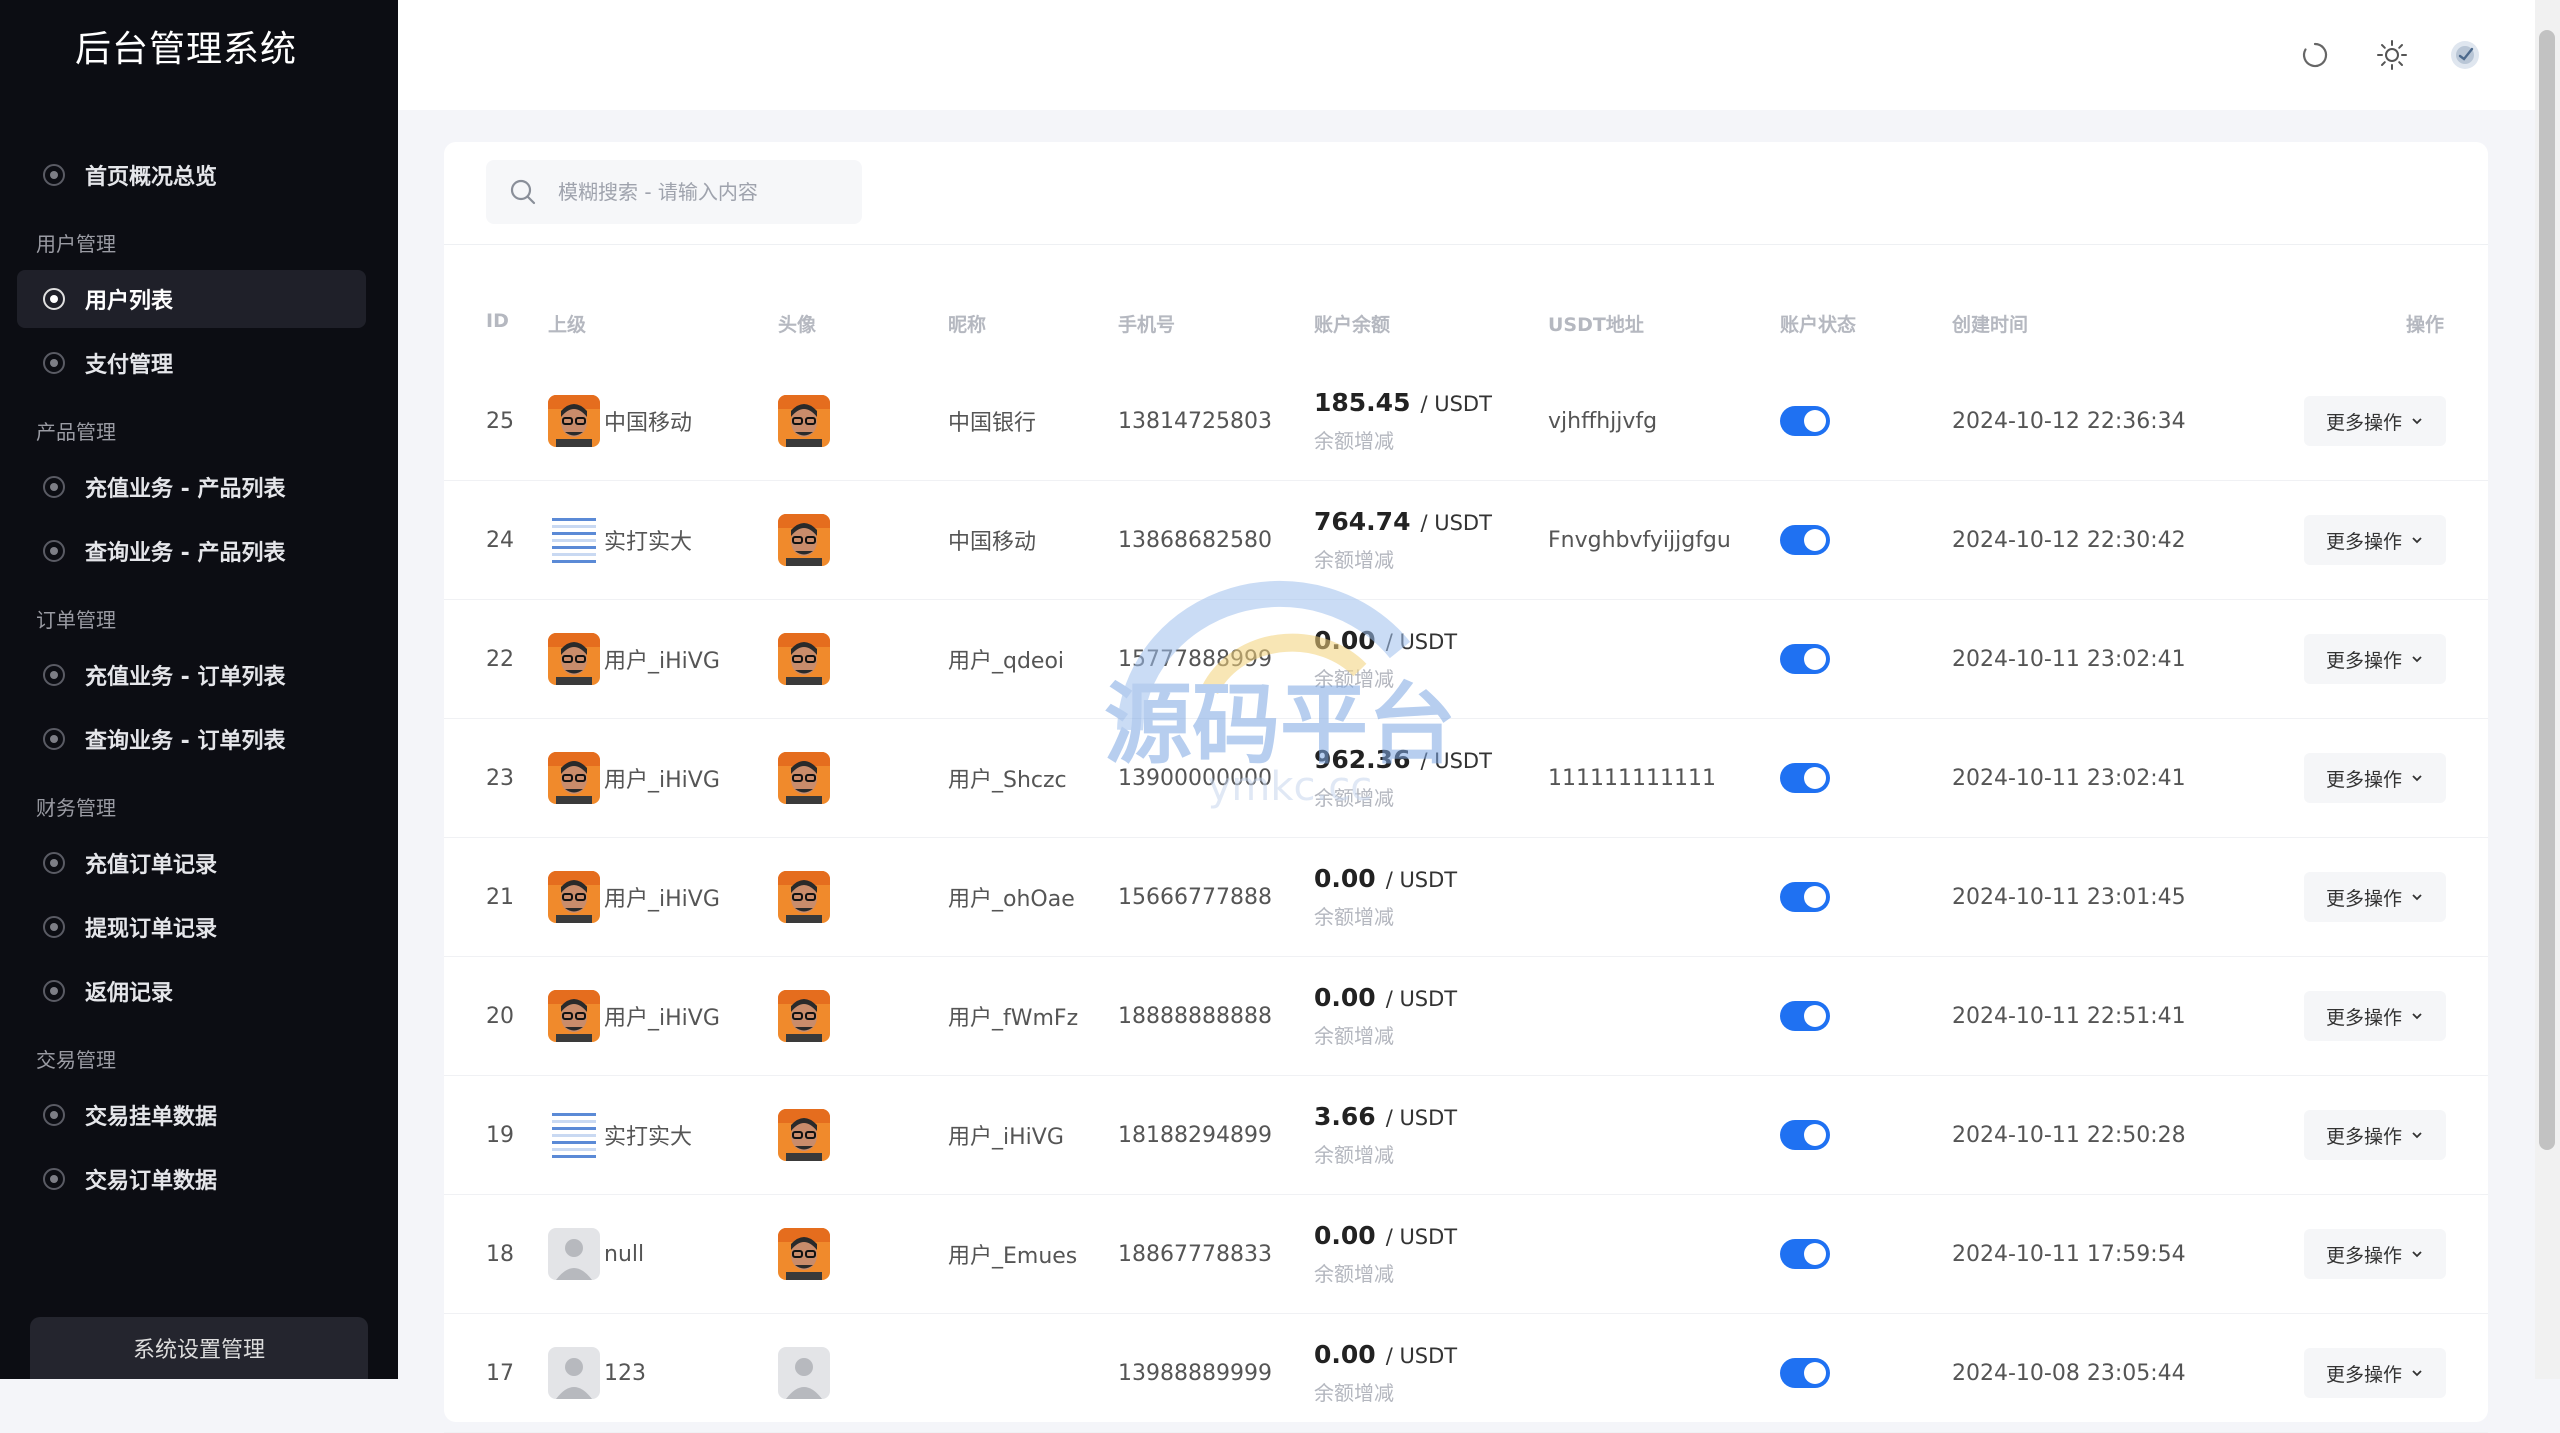 Image resolution: width=2560 pixels, height=1433 pixels. What do you see at coordinates (1466, 244) in the screenshot?
I see `header-divider` at bounding box center [1466, 244].